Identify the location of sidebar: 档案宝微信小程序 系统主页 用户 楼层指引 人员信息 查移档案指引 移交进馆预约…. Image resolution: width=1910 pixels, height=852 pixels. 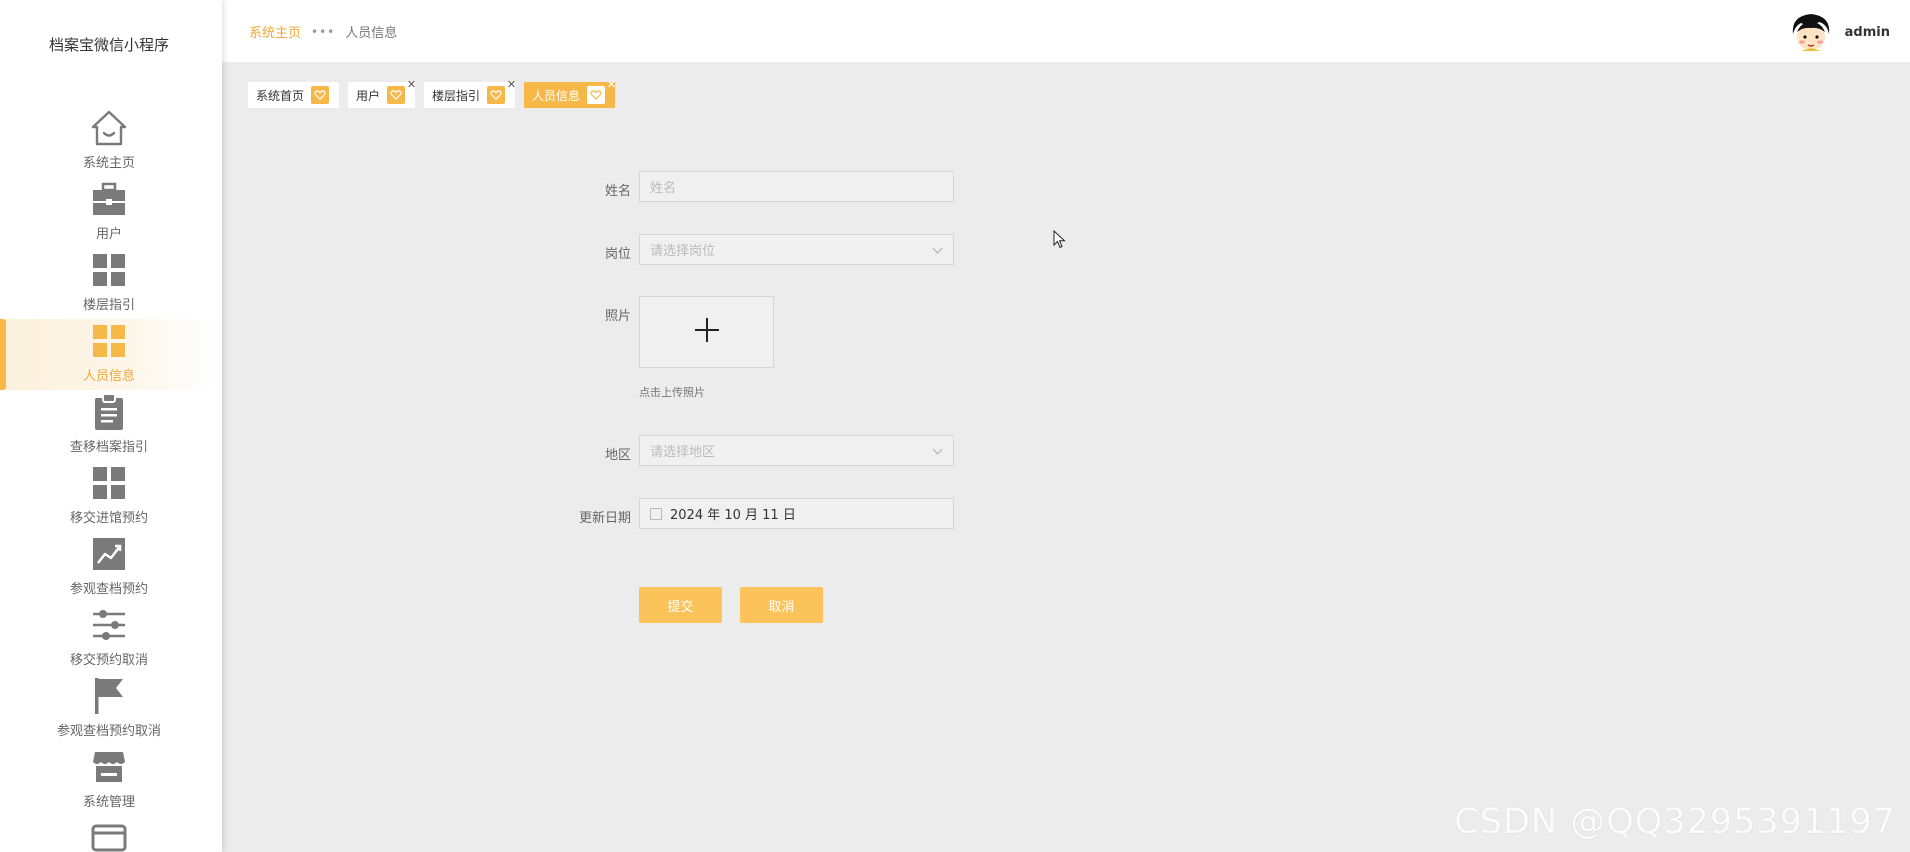
(111, 426).